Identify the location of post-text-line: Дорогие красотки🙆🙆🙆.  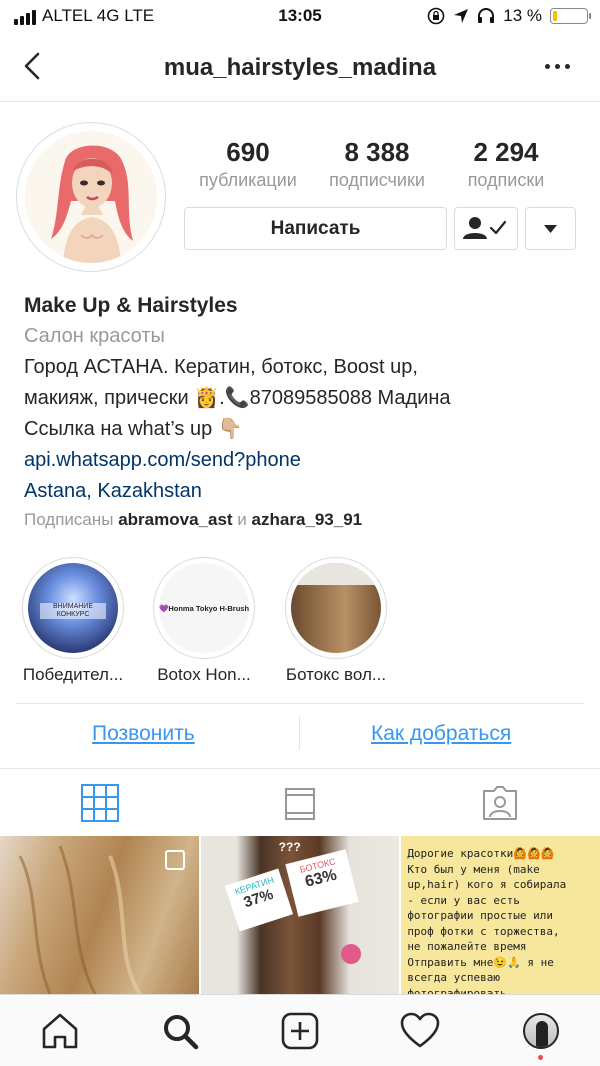
(481, 853).